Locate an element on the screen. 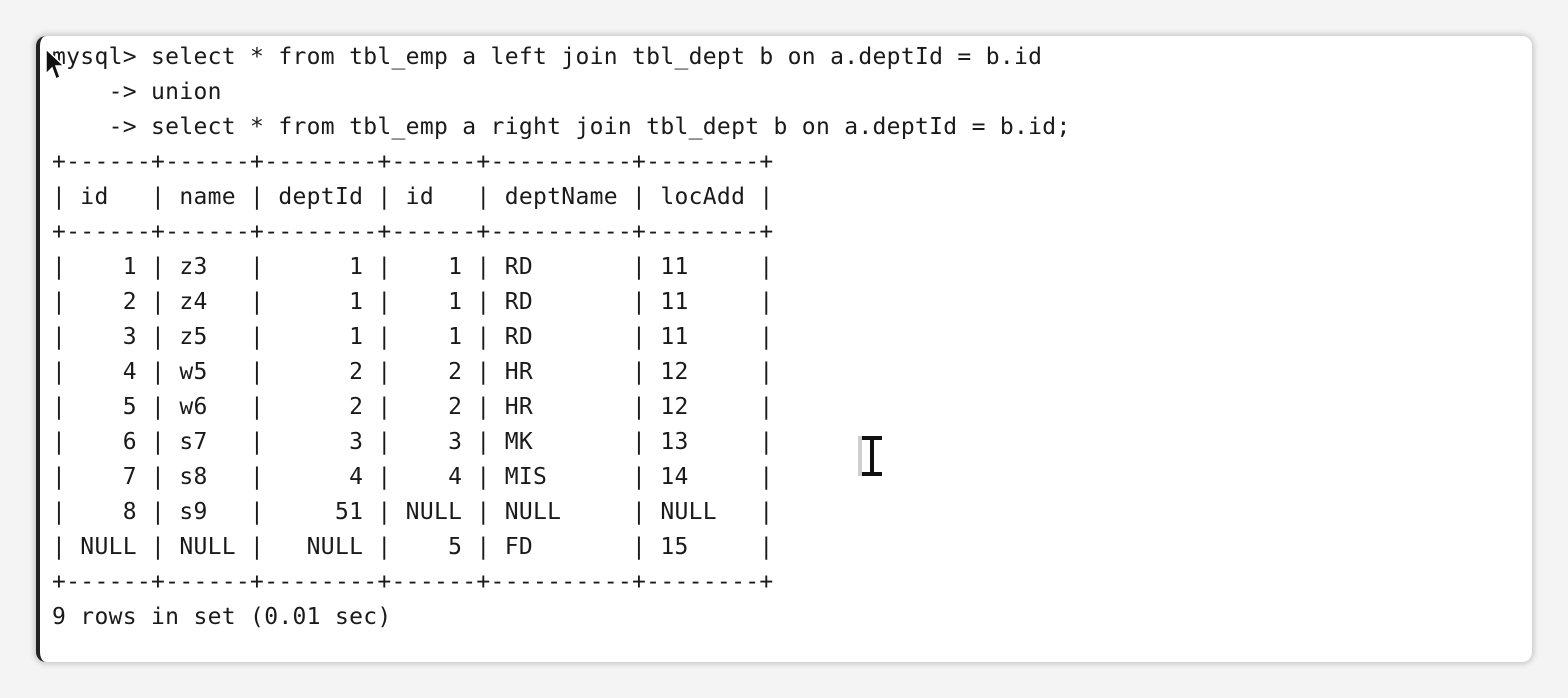 This screenshot has height=698, width=1568. table-row: | 4 | w5 | 2 | 2 | HR | 12 | is located at coordinates (413, 372).